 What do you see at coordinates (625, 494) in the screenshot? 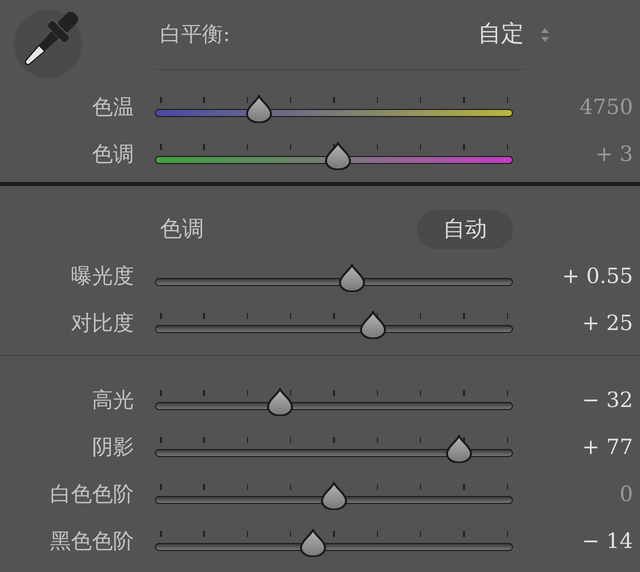
I see `slider-value: 0` at bounding box center [625, 494].